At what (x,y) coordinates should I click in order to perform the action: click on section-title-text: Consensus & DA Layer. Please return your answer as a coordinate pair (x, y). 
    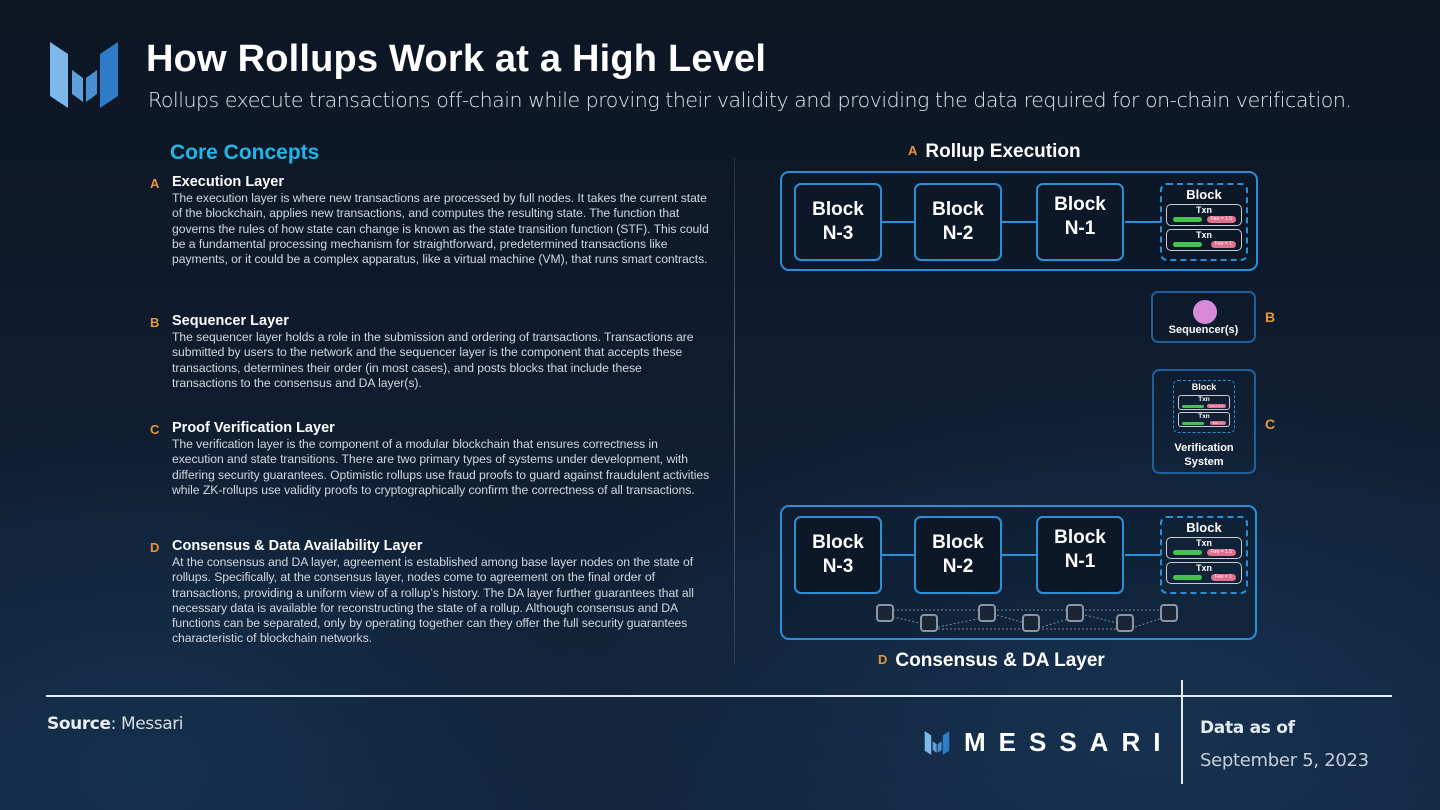
    Looking at the image, I should click on (1000, 660).